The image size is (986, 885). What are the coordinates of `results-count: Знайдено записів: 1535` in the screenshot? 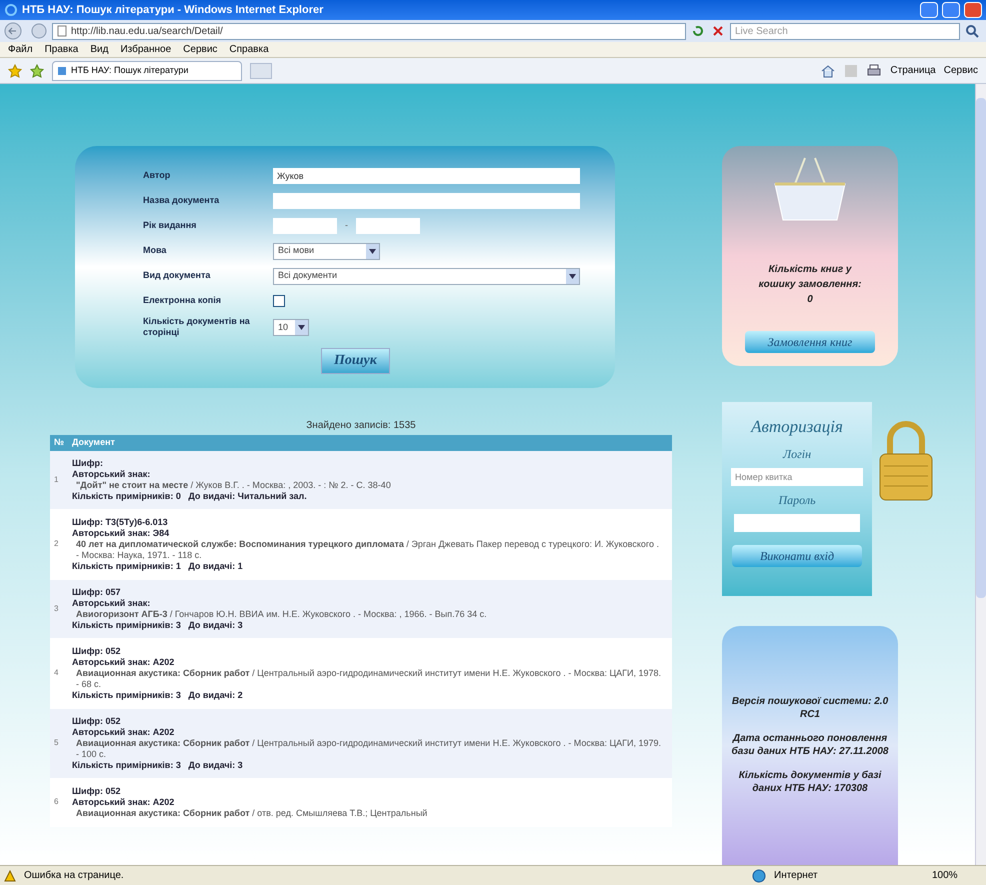 It's located at (361, 425).